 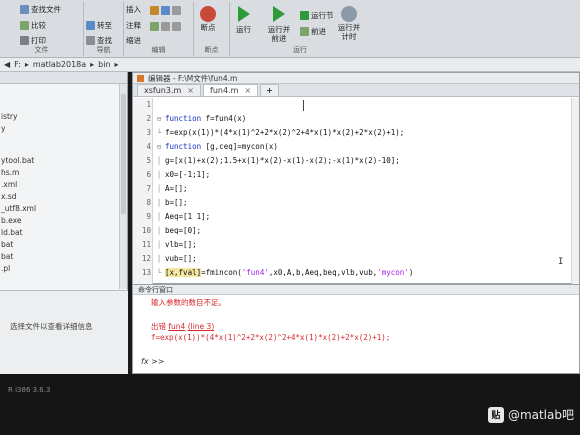 I want to click on new-tab-button: +, so click(x=269, y=90).